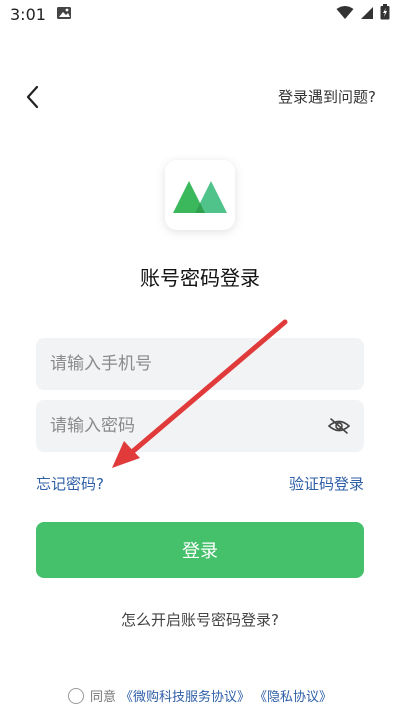 The image size is (400, 711). Describe the element at coordinates (385, 14) in the screenshot. I see `battery-charging-icon` at that location.